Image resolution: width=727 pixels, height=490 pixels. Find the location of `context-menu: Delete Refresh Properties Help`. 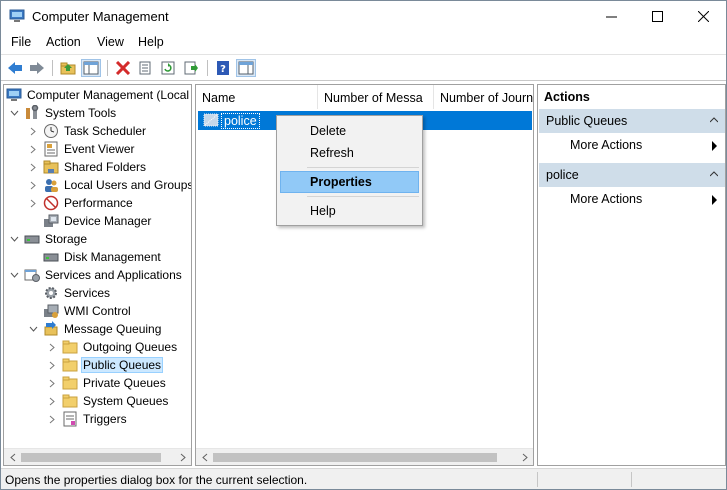

context-menu: Delete Refresh Properties Help is located at coordinates (349, 170).